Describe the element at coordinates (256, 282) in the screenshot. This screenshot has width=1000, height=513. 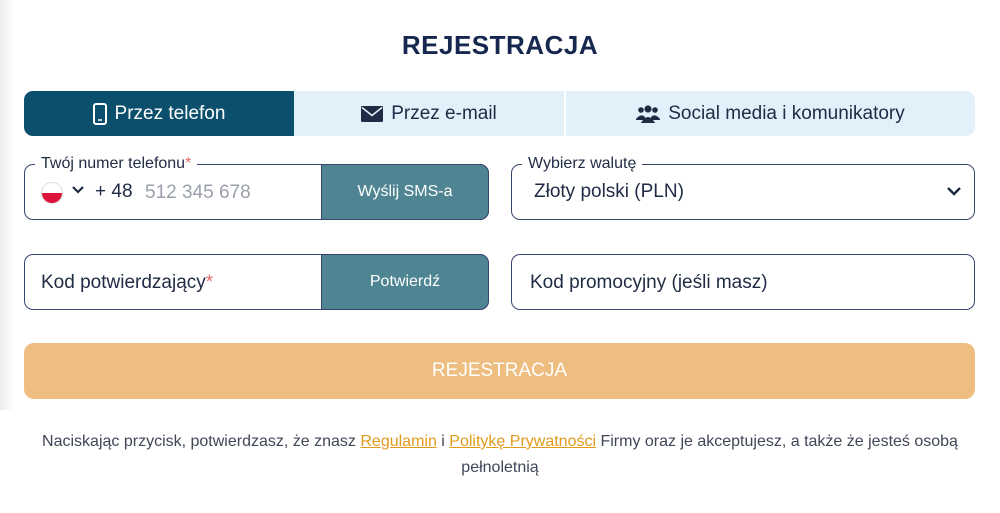
I see `confirmation-code-field: Kod potwierdzający* Potwierdź` at that location.